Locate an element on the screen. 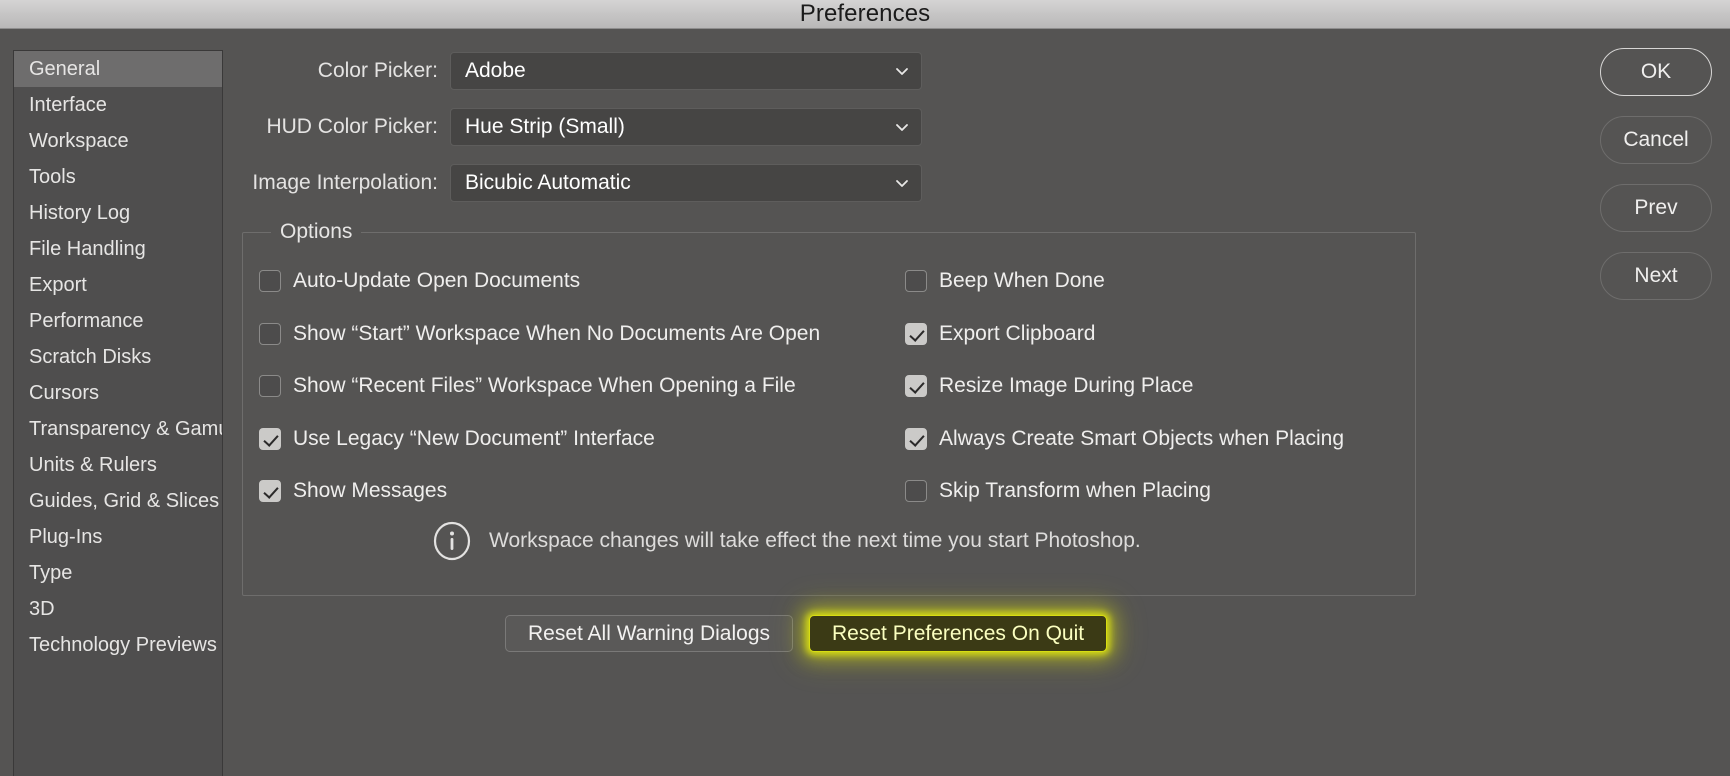 The width and height of the screenshot is (1730, 776). checkbox-show-start-workspace-when-no-documents-are-open is located at coordinates (270, 334).